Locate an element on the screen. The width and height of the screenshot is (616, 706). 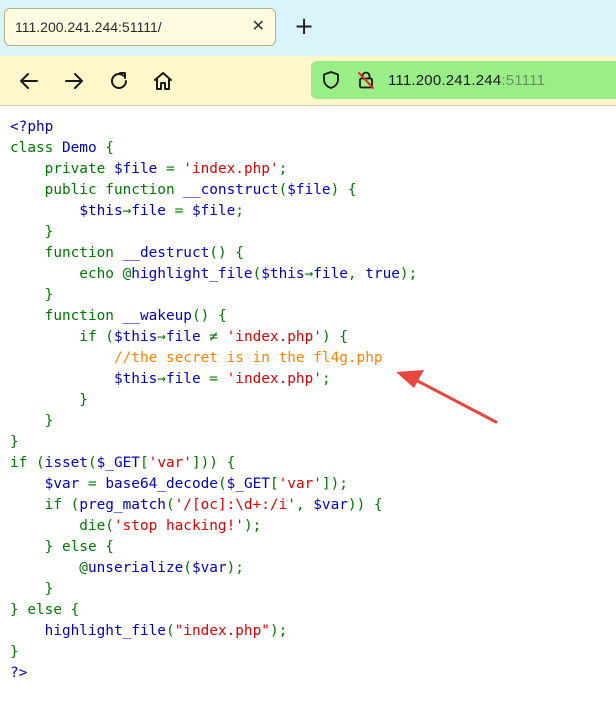
code-token: <?php is located at coordinates (32, 127).